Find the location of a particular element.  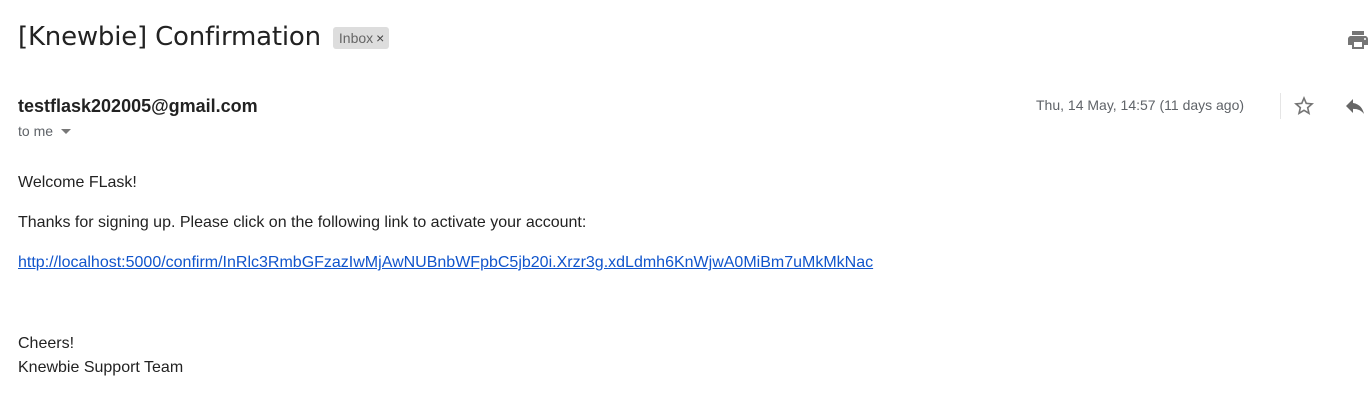

body-signature: Knewbie Support Team is located at coordinates (101, 367).